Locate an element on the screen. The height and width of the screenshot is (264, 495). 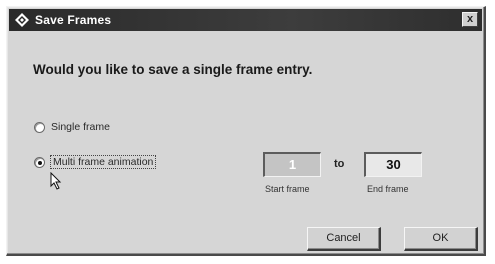
start-frame-input: 1 is located at coordinates (292, 164).